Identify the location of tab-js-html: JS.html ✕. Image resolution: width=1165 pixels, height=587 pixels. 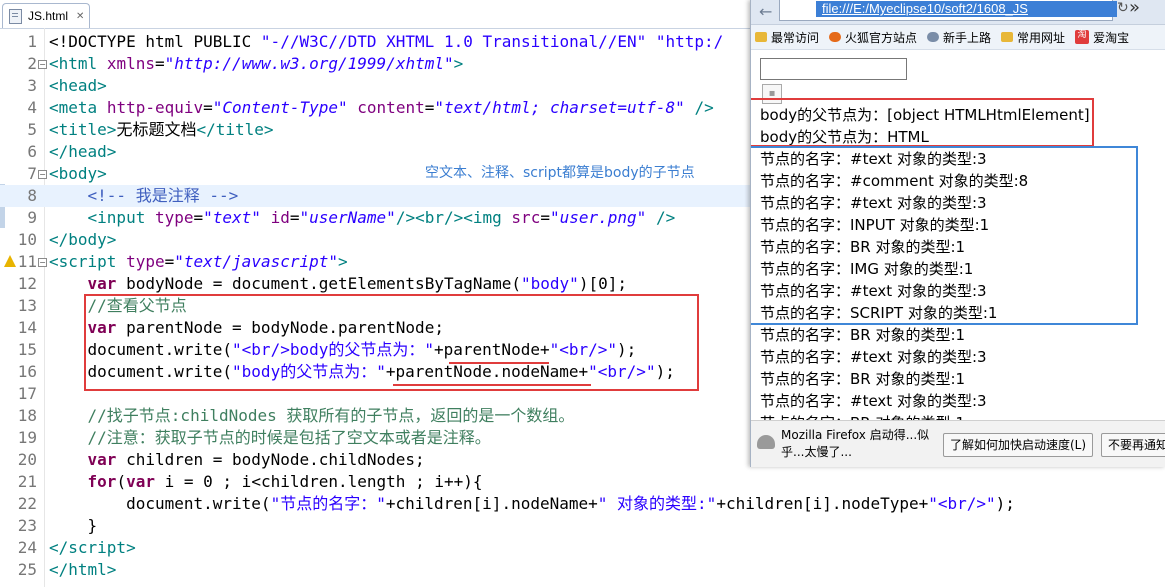
(46, 15).